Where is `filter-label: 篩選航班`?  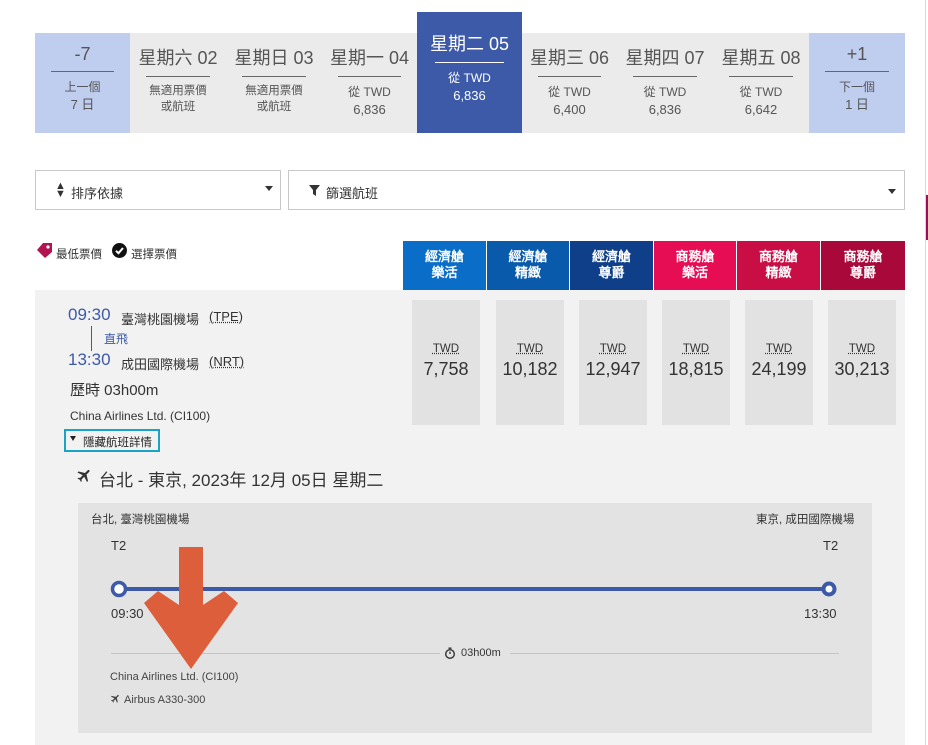
filter-label: 篩選航班 is located at coordinates (352, 193).